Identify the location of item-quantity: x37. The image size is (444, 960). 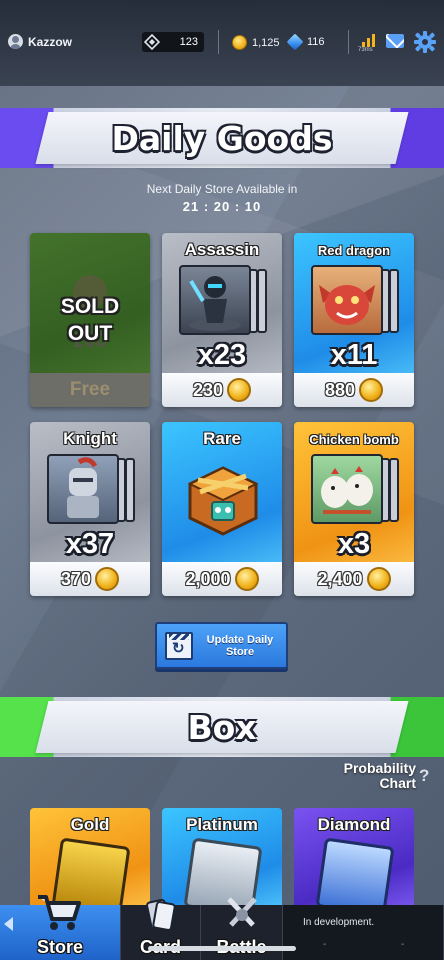
(90, 544).